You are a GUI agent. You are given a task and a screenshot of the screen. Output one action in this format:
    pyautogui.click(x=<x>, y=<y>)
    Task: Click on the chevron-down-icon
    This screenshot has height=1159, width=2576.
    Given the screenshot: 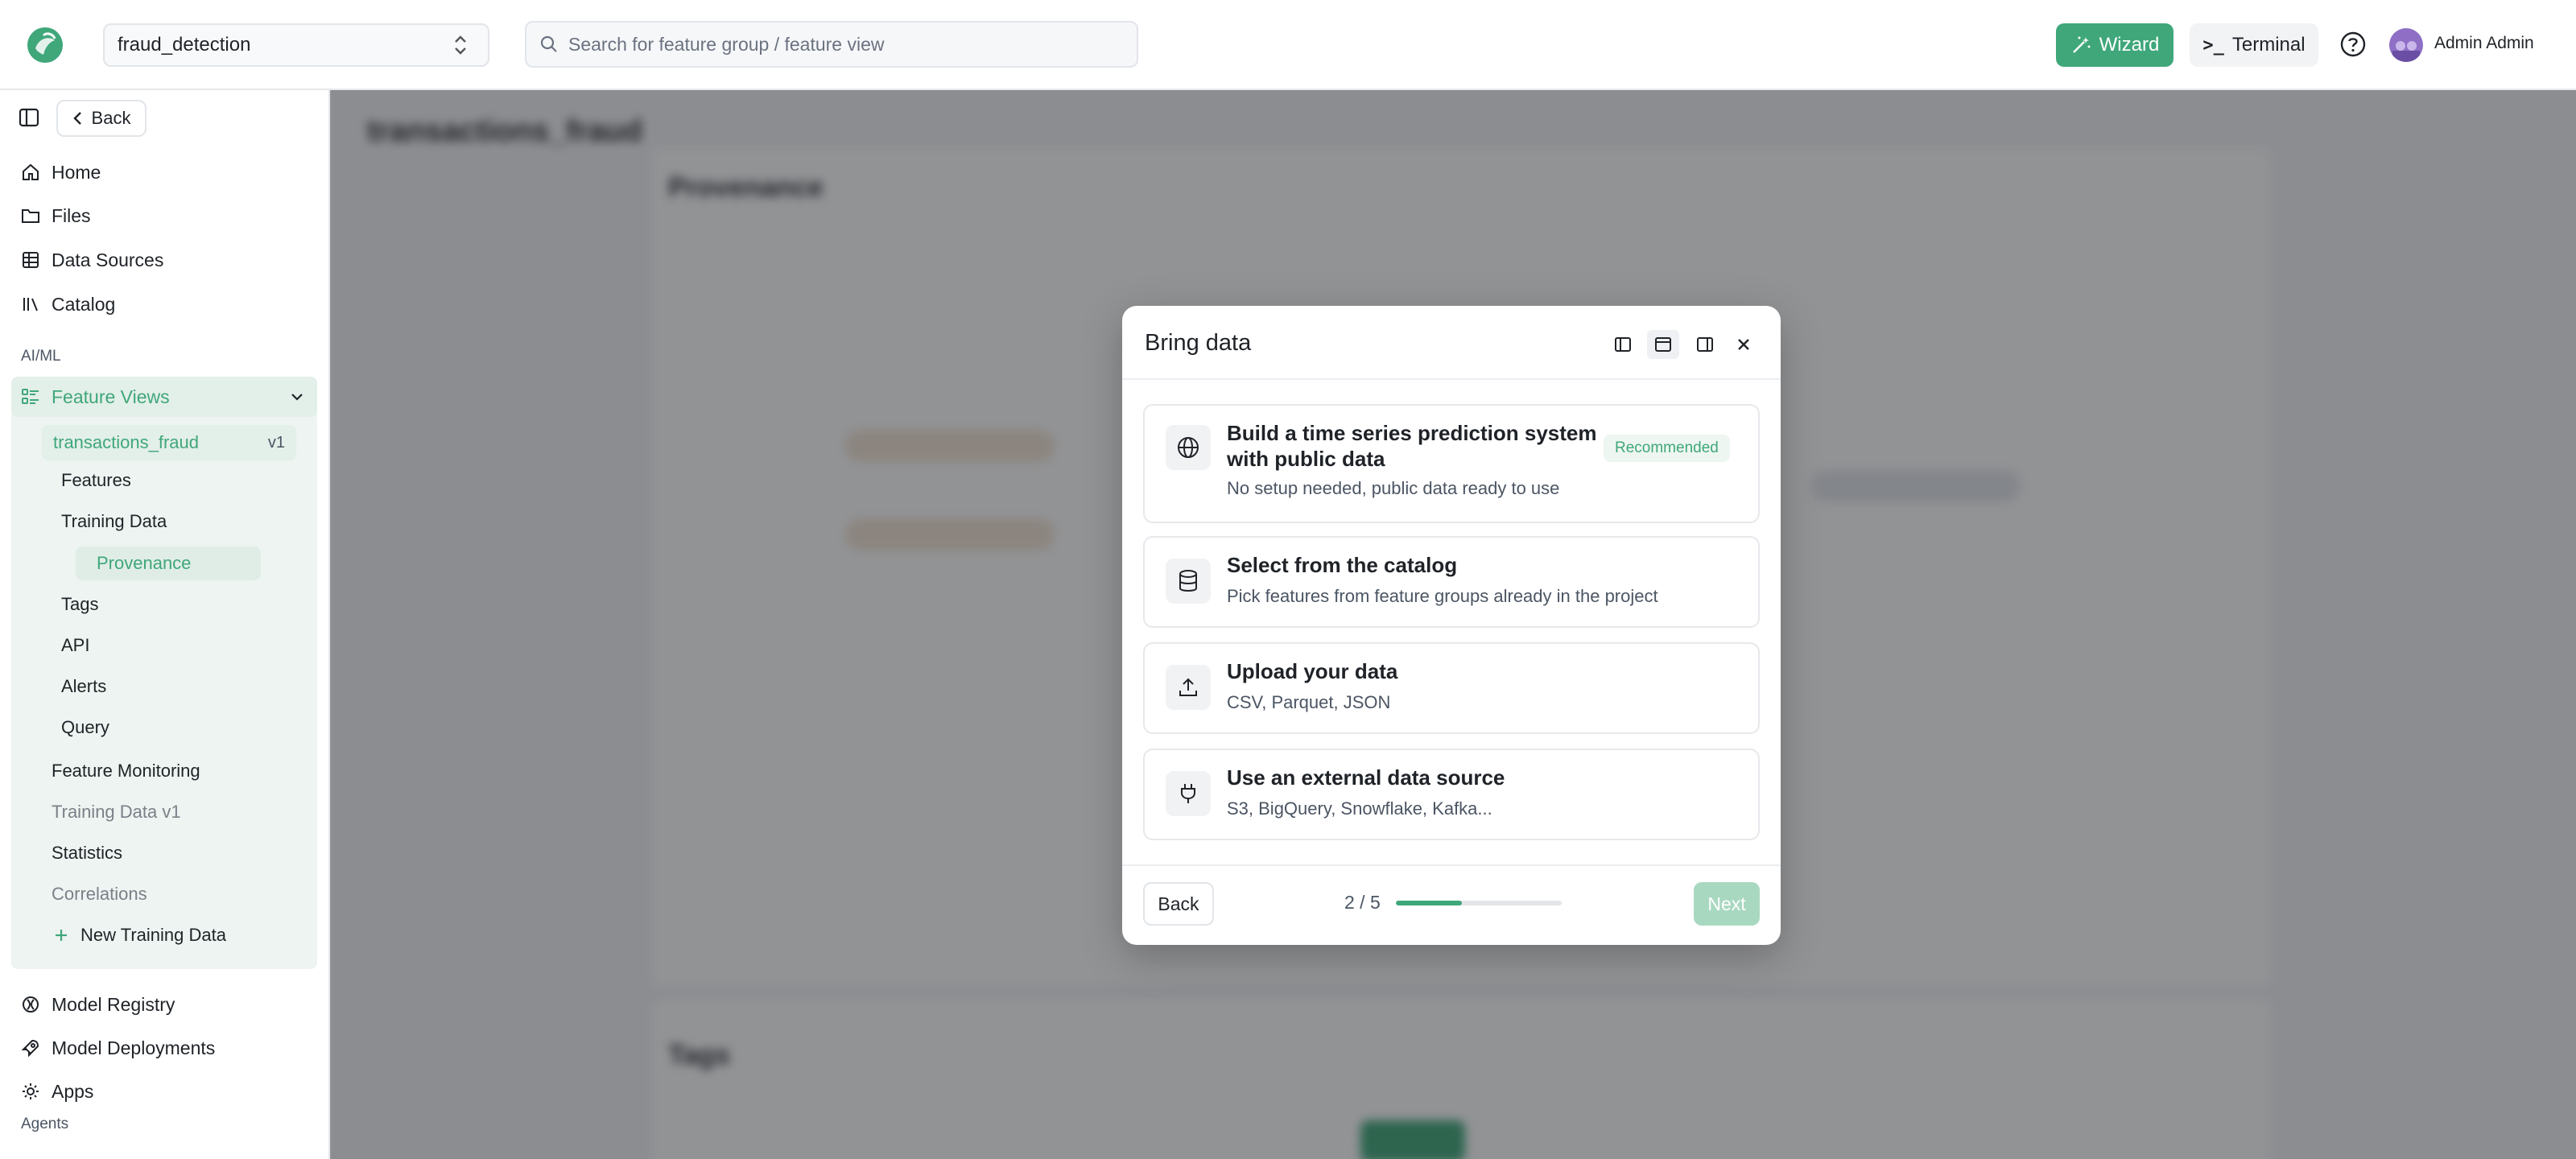 What is the action you would take?
    pyautogui.click(x=297, y=397)
    